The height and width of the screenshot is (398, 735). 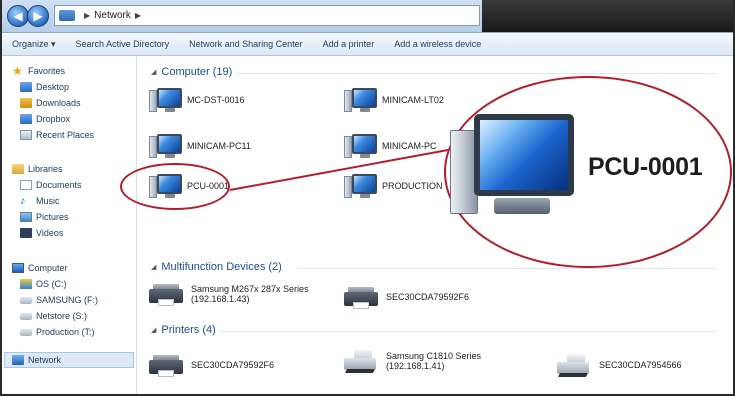 I want to click on computer-item-minicam-pc11: MINICAM-PC11, so click(x=200, y=146).